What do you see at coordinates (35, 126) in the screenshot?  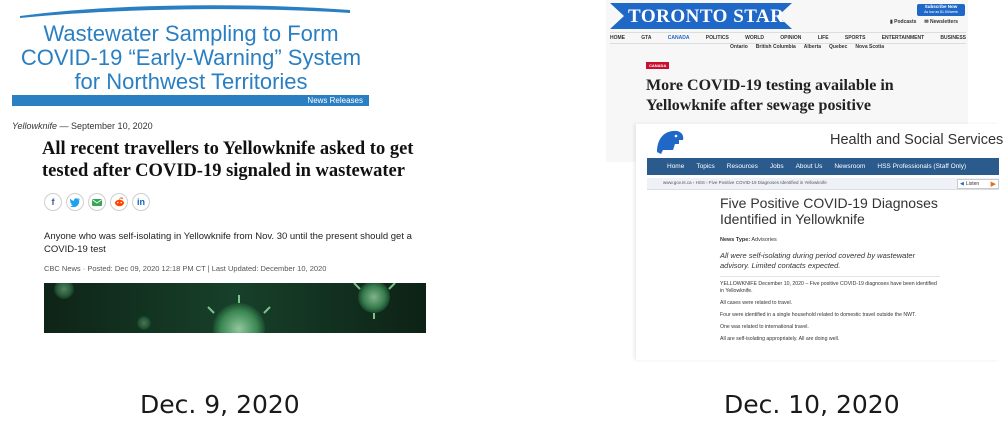 I see `dateline-place: Yellowknife` at bounding box center [35, 126].